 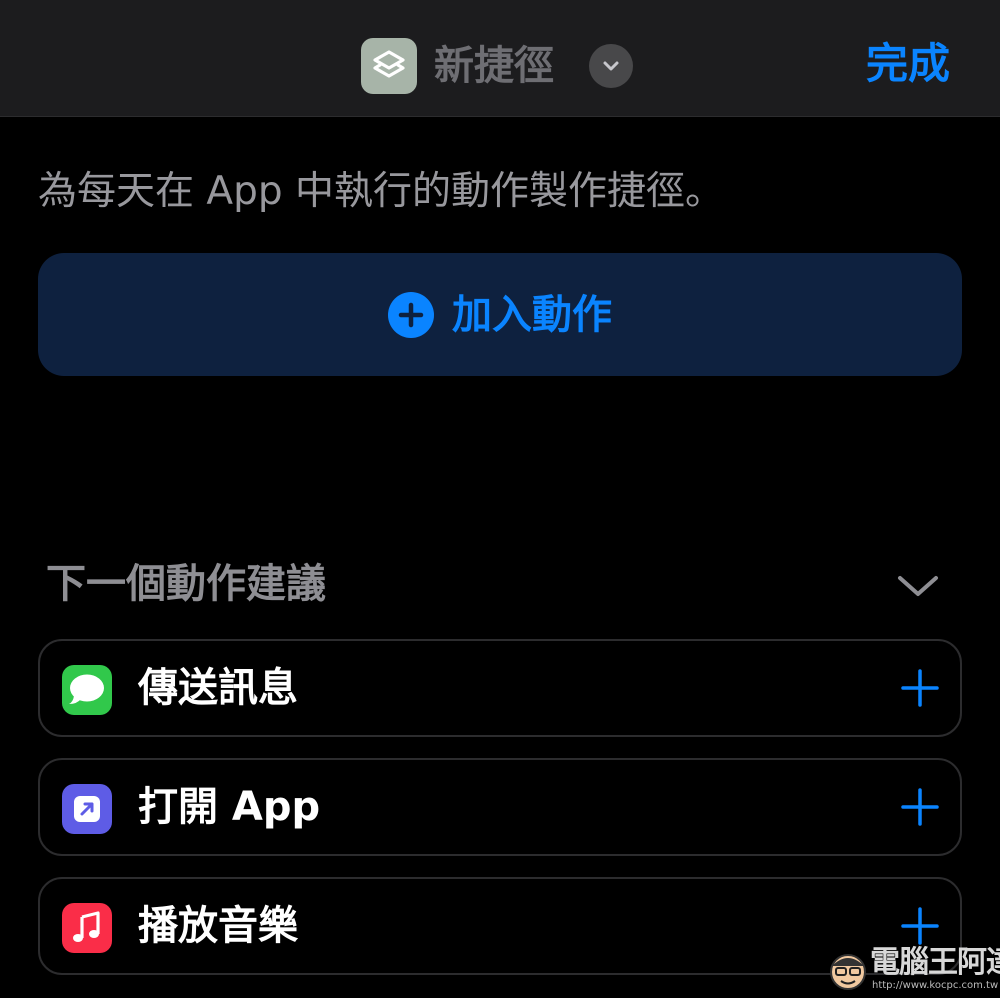 I want to click on messages-icon, so click(x=87, y=690).